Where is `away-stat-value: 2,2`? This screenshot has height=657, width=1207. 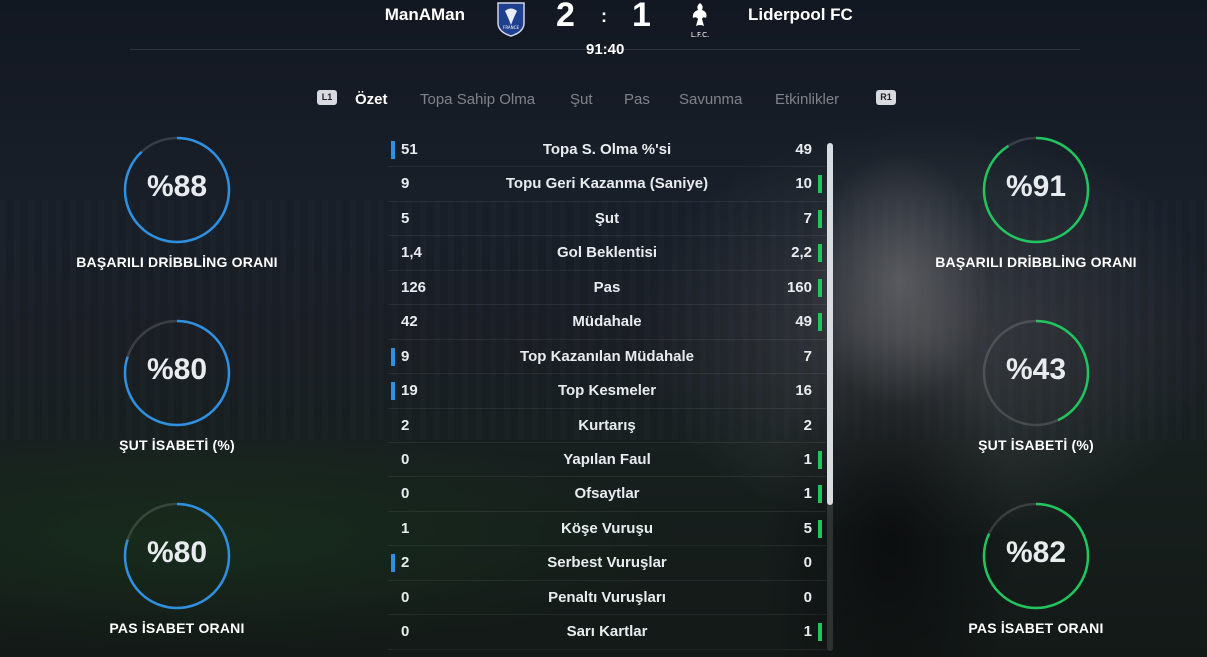
away-stat-value: 2,2 is located at coordinates (801, 253).